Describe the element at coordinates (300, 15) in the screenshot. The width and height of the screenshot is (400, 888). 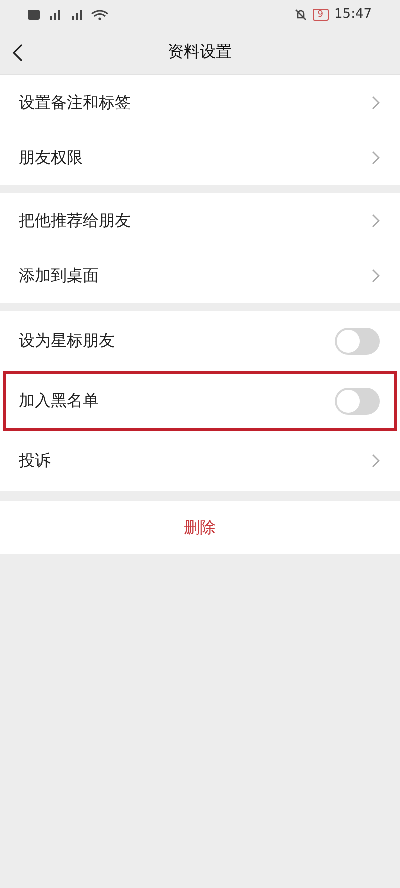
I see `bell-muted-icon` at that location.